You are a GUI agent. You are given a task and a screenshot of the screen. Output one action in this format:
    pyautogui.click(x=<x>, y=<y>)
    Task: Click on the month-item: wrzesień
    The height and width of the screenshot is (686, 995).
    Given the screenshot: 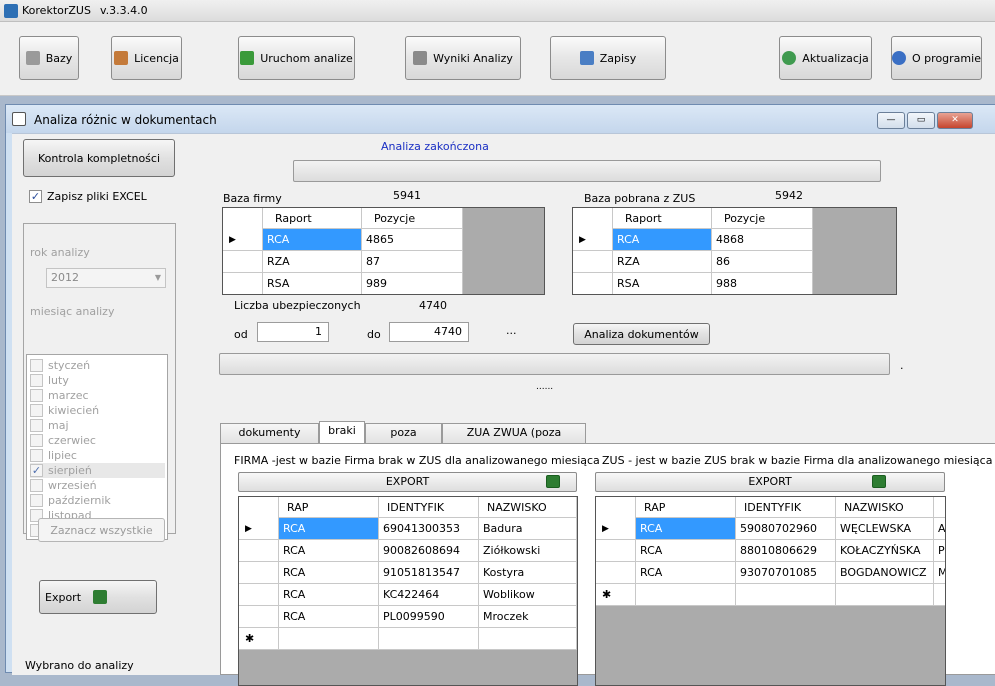 What is the action you would take?
    pyautogui.click(x=63, y=485)
    